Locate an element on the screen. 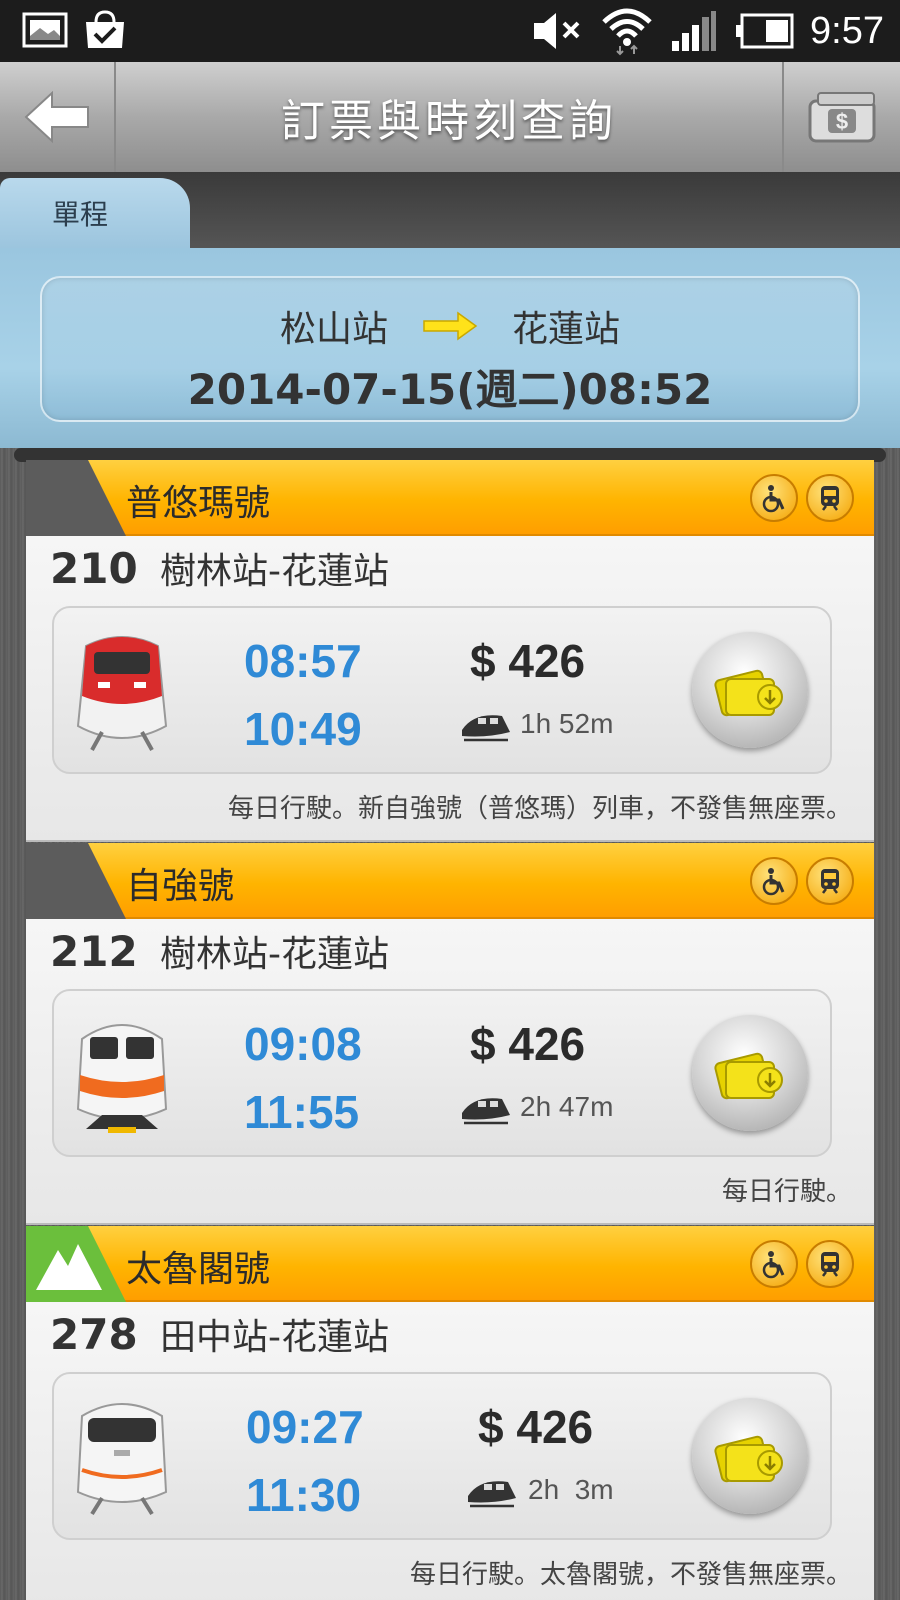 The width and height of the screenshot is (900, 1600). departure-time: 09:27 is located at coordinates (305, 1427).